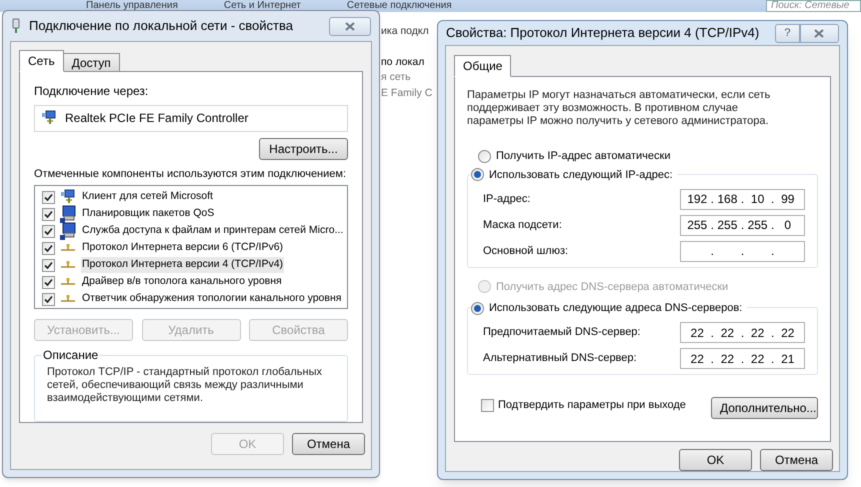 The height and width of the screenshot is (487, 861). What do you see at coordinates (522, 225) in the screenshot?
I see `field-label: Маска подсети:` at bounding box center [522, 225].